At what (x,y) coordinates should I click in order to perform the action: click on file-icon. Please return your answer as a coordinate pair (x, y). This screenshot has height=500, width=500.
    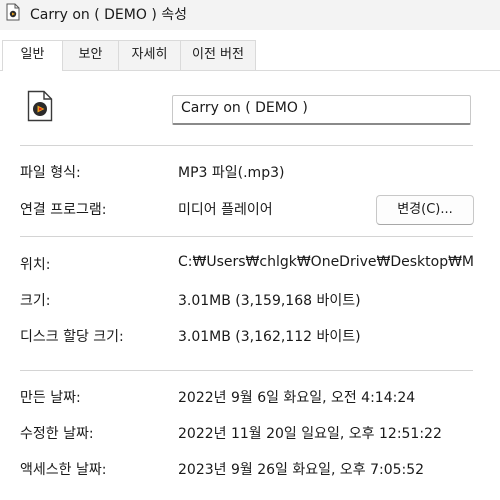
    Looking at the image, I should click on (13, 12).